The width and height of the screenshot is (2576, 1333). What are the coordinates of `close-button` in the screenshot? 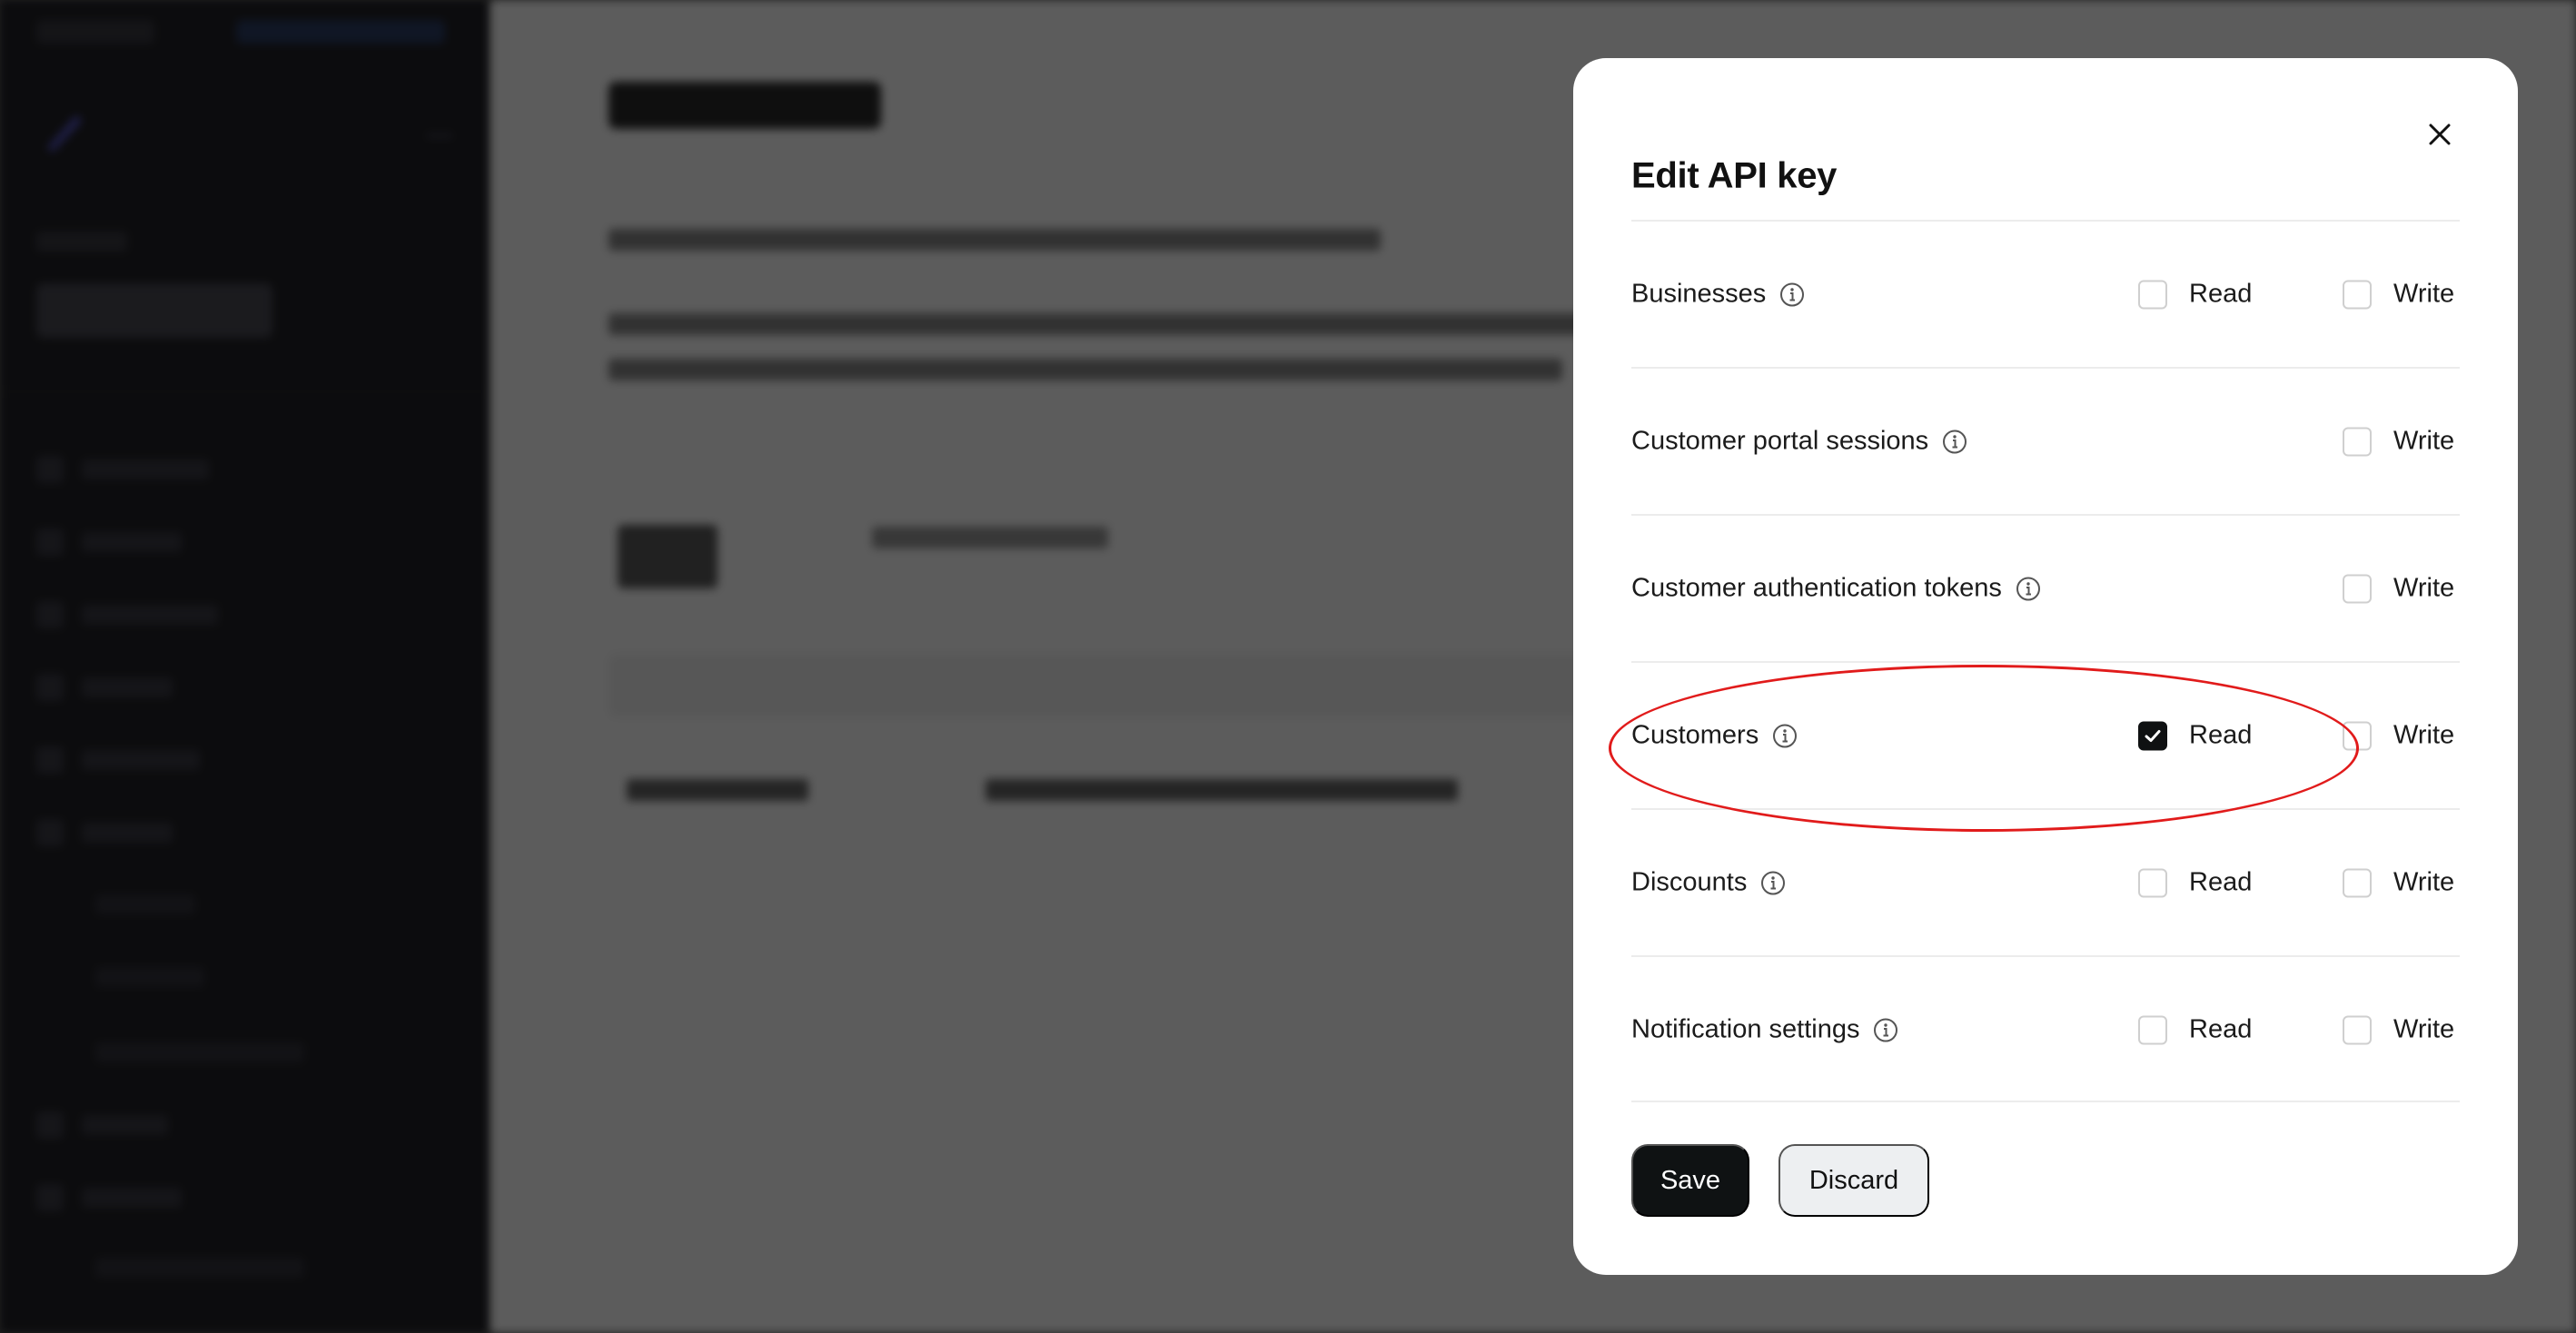 It's located at (2440, 136).